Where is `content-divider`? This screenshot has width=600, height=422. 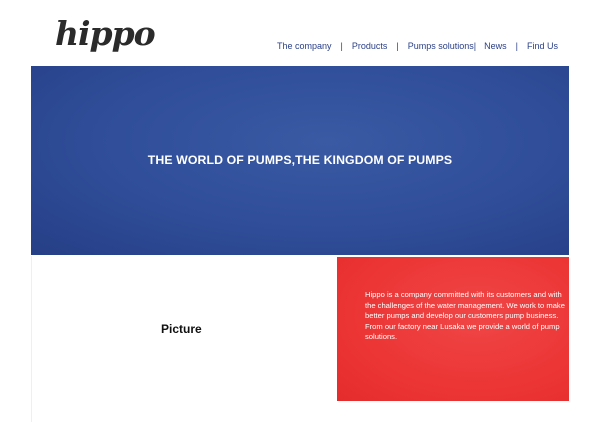
content-divider is located at coordinates (31, 339).